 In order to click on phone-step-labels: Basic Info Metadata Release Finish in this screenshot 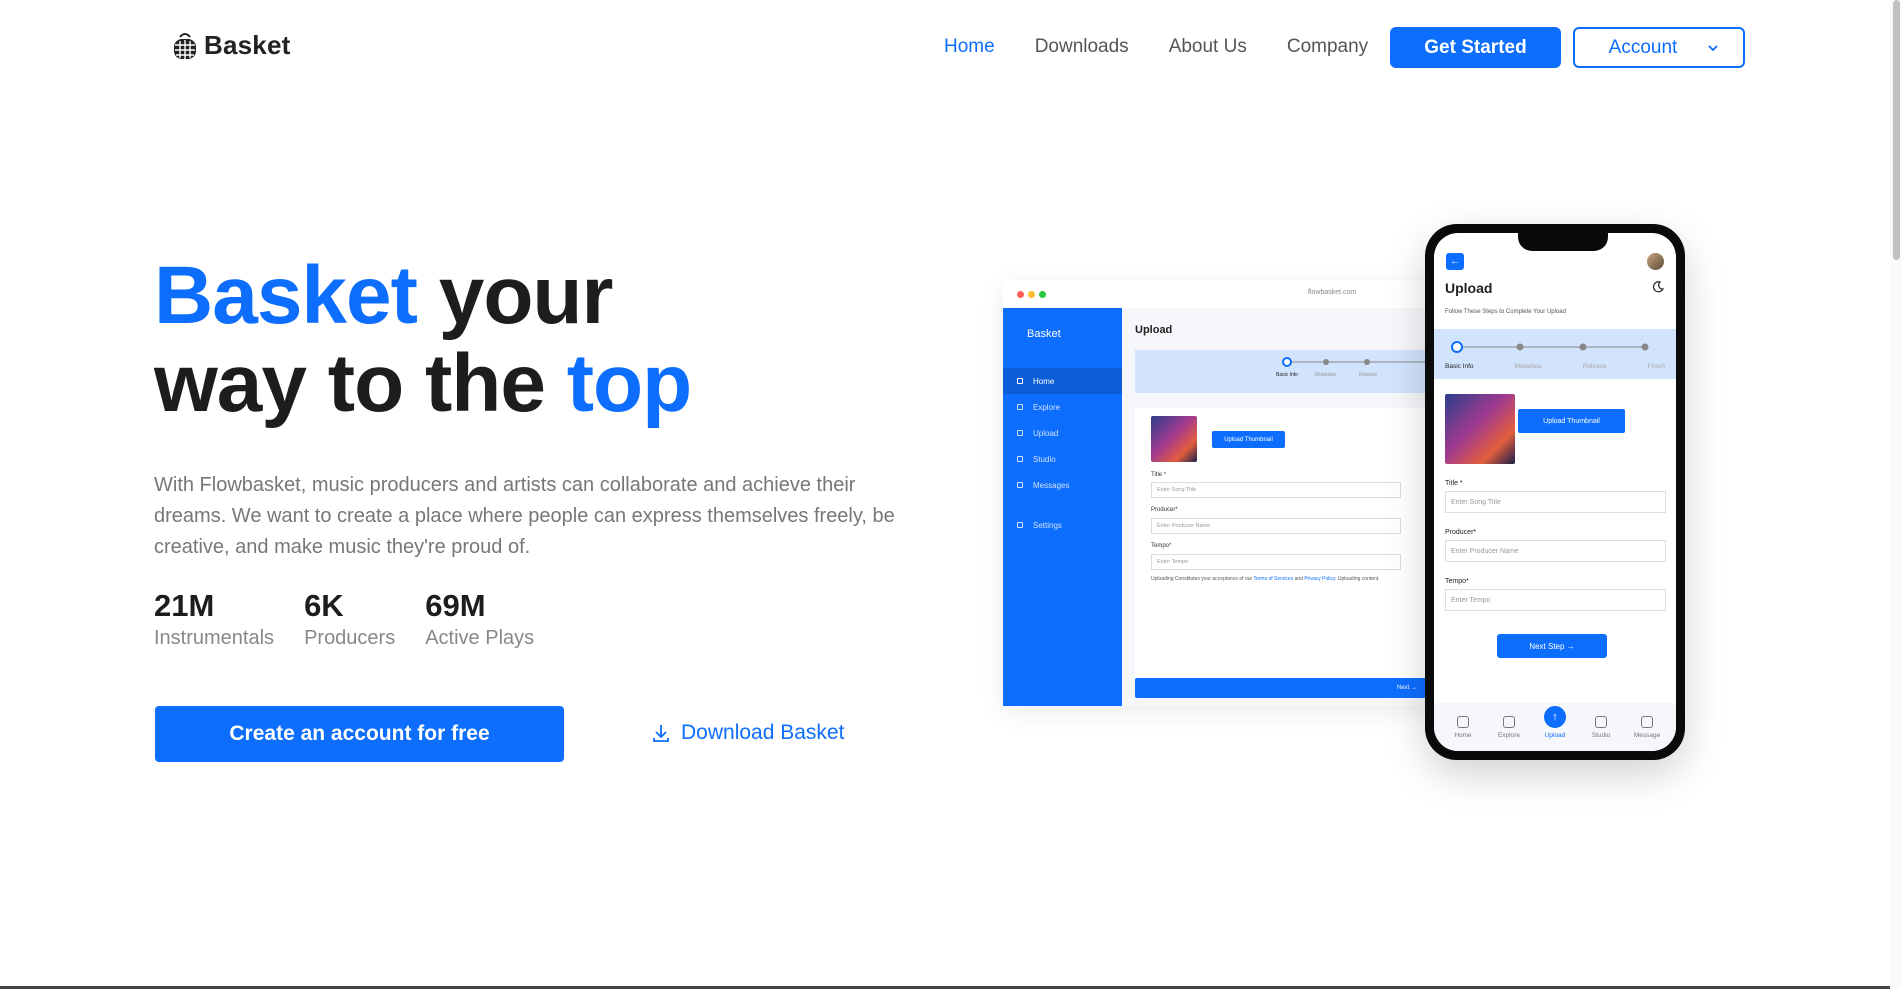, I will do `click(1555, 366)`.